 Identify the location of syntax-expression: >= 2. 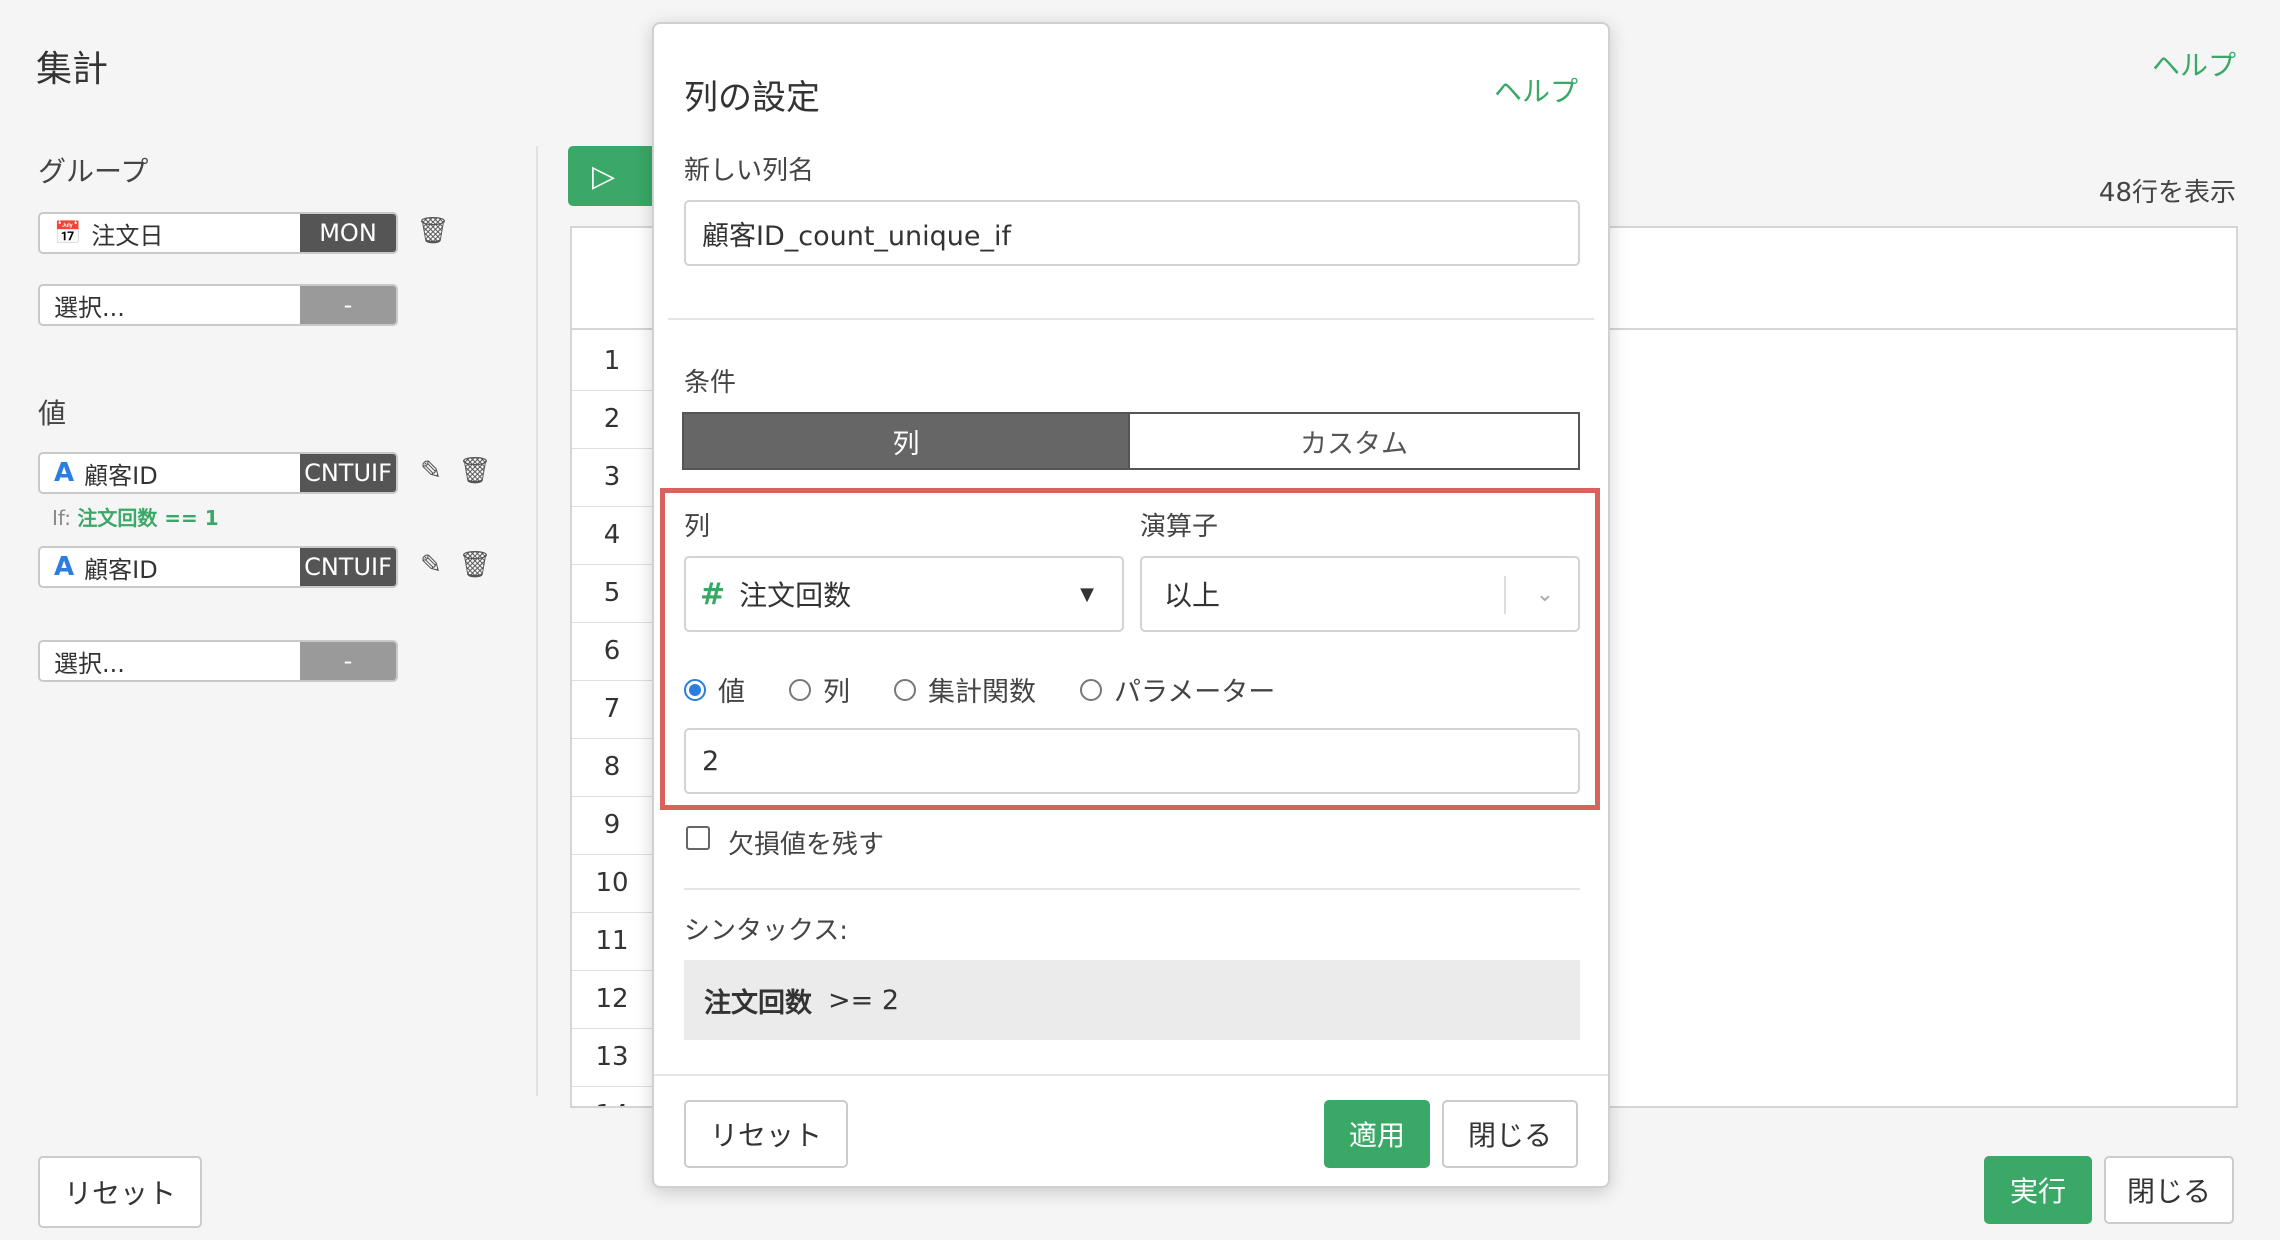
(864, 1000).